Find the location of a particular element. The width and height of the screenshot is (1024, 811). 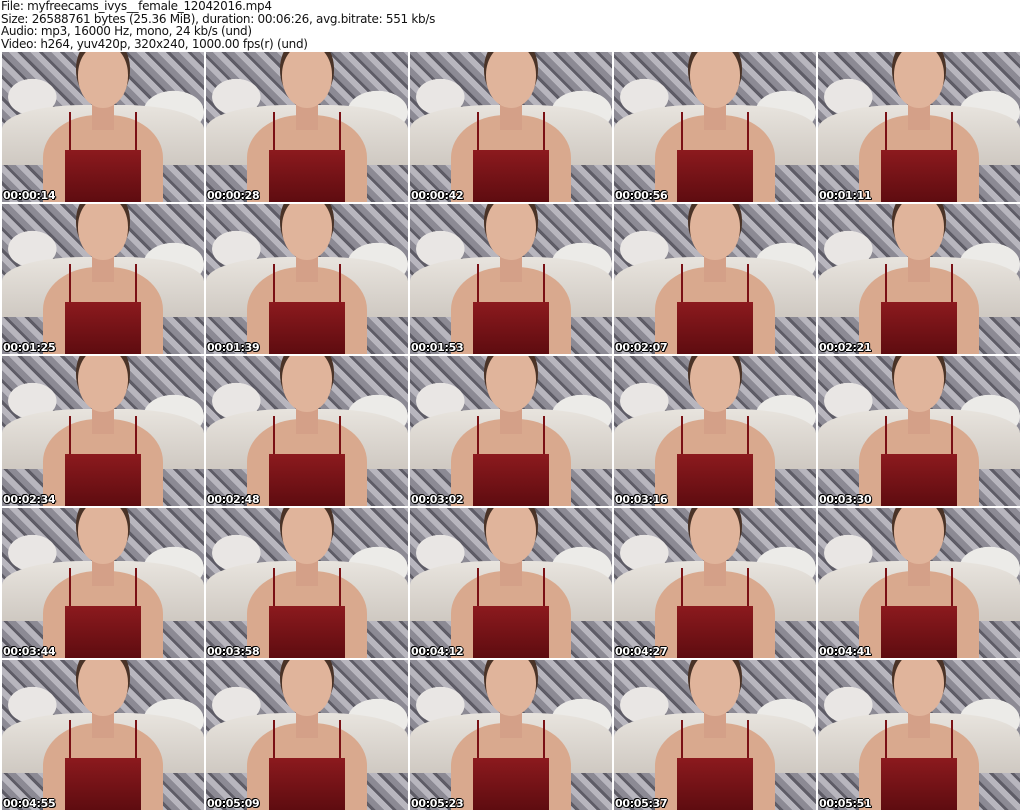

timestamp: 00:05:23 is located at coordinates (437, 803).